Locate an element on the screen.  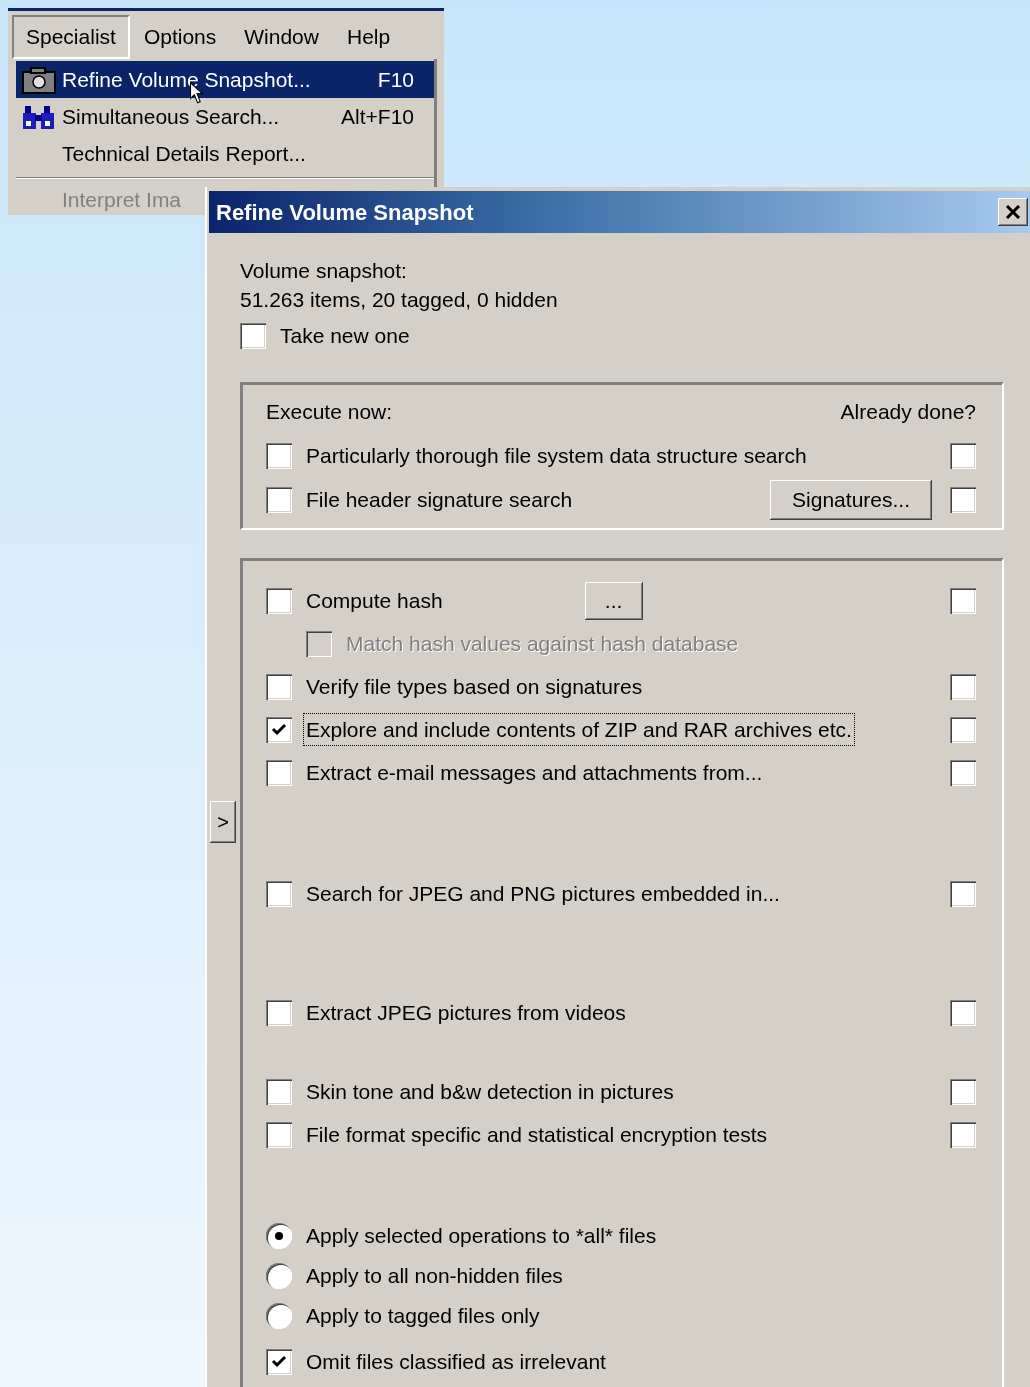
column-heading: Already done? is located at coordinates (908, 412).